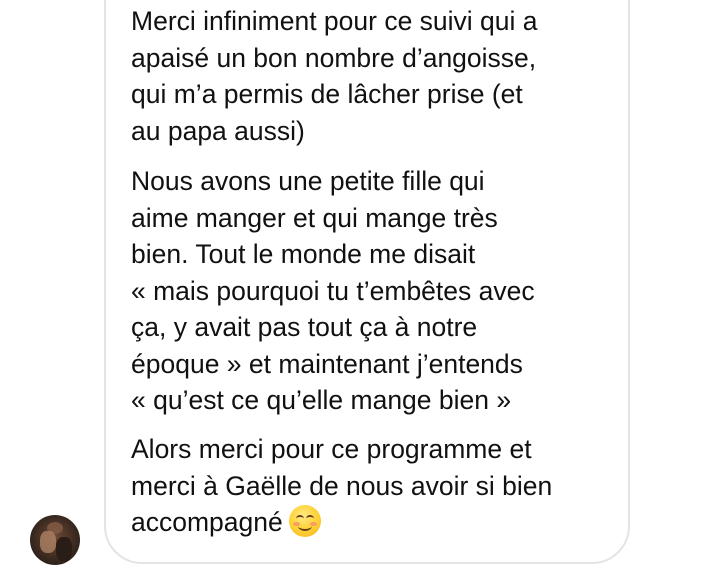  Describe the element at coordinates (334, 21) in the screenshot. I see `message-line: Merci infiniment pour ce suivi qui a` at that location.